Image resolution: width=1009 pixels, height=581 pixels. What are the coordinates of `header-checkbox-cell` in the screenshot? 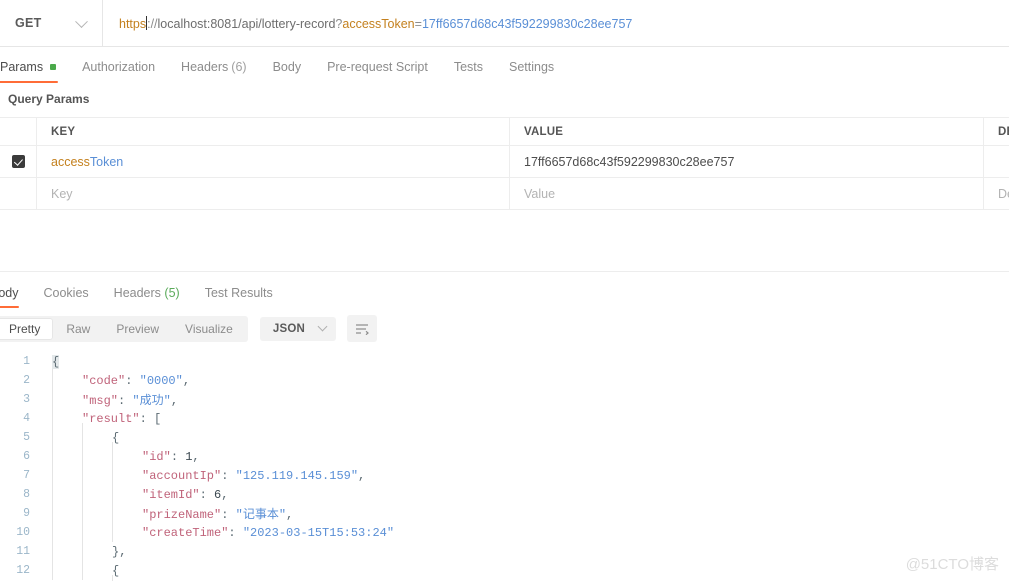 It's located at (18, 131).